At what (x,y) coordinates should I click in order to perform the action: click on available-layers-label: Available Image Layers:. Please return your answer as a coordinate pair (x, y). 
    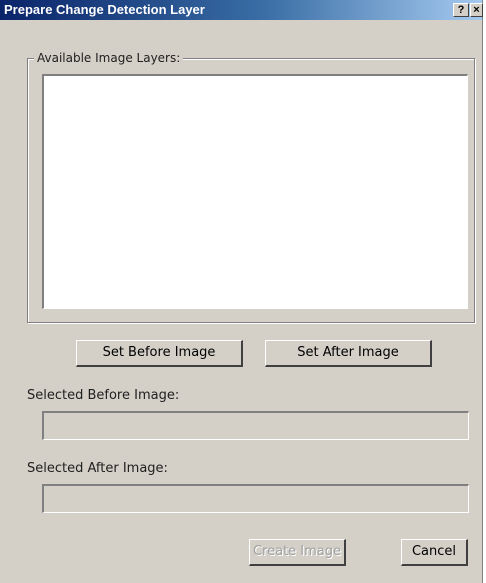
    Looking at the image, I should click on (109, 58).